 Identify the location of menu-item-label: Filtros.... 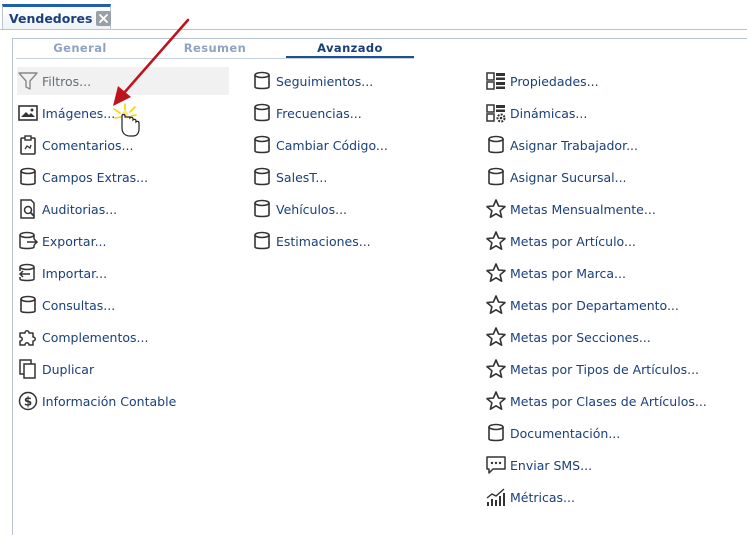
(67, 81).